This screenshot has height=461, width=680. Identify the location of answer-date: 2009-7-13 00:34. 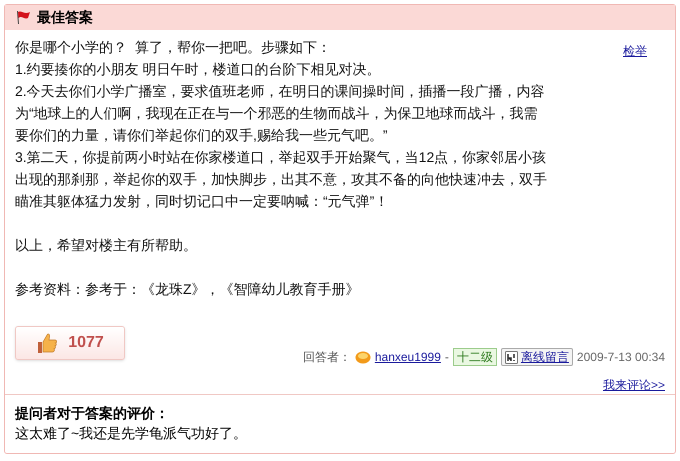
(620, 357).